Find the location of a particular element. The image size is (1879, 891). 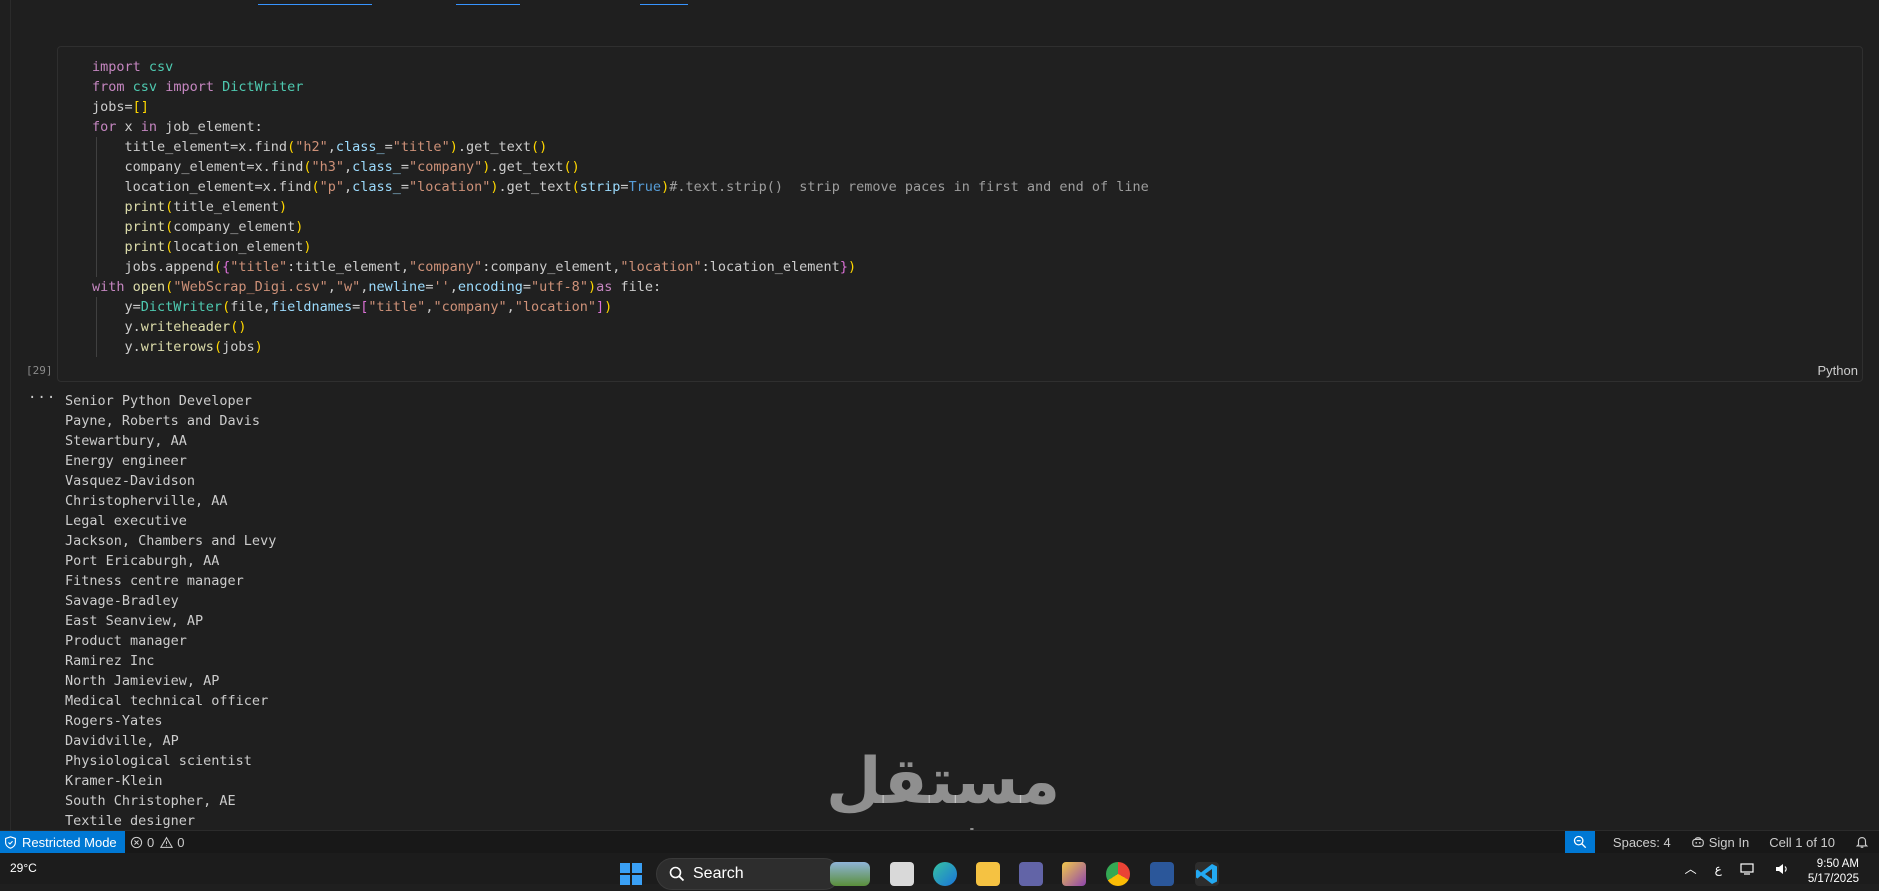

output-more-actions-icon: ··· is located at coordinates (42, 398).